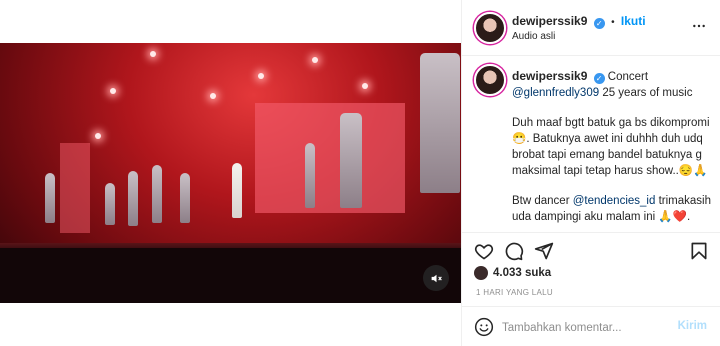 This screenshot has height=346, width=720. I want to click on save-button, so click(699, 251).